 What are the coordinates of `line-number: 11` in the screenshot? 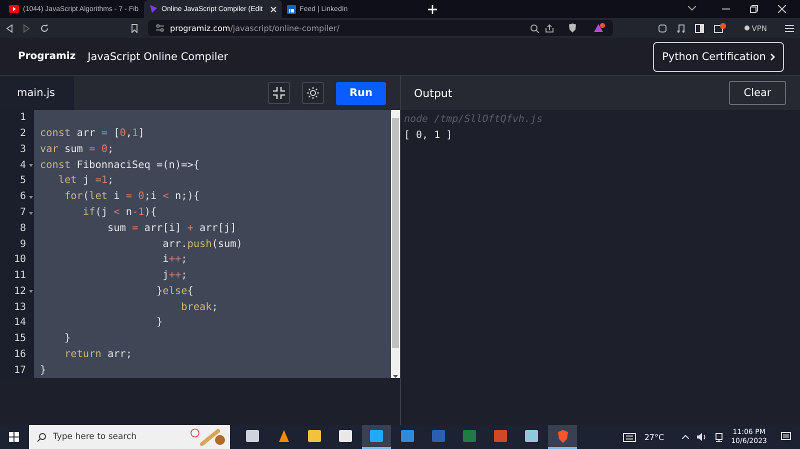 It's located at (19, 276).